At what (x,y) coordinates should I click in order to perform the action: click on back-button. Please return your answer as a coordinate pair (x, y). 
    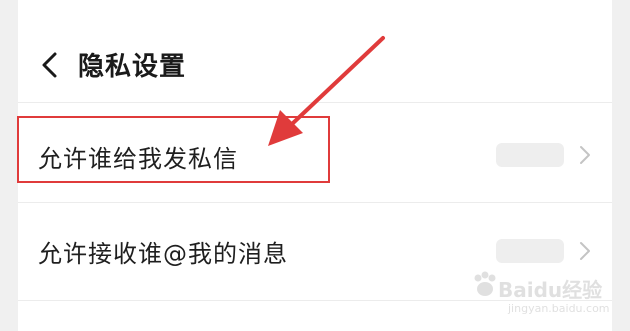
    Looking at the image, I should click on (50, 65).